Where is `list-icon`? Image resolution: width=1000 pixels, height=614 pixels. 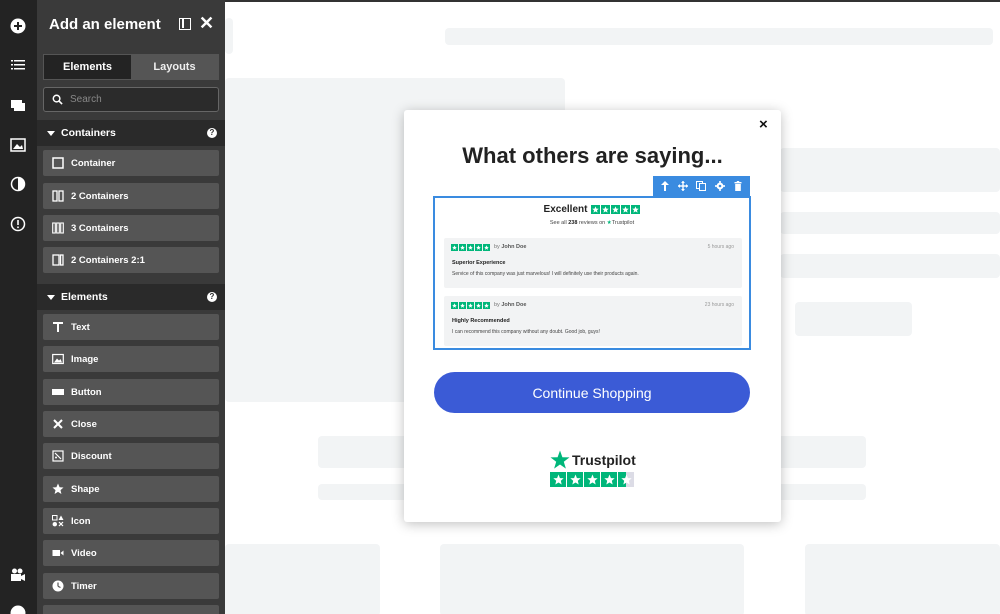
list-icon is located at coordinates (18, 65).